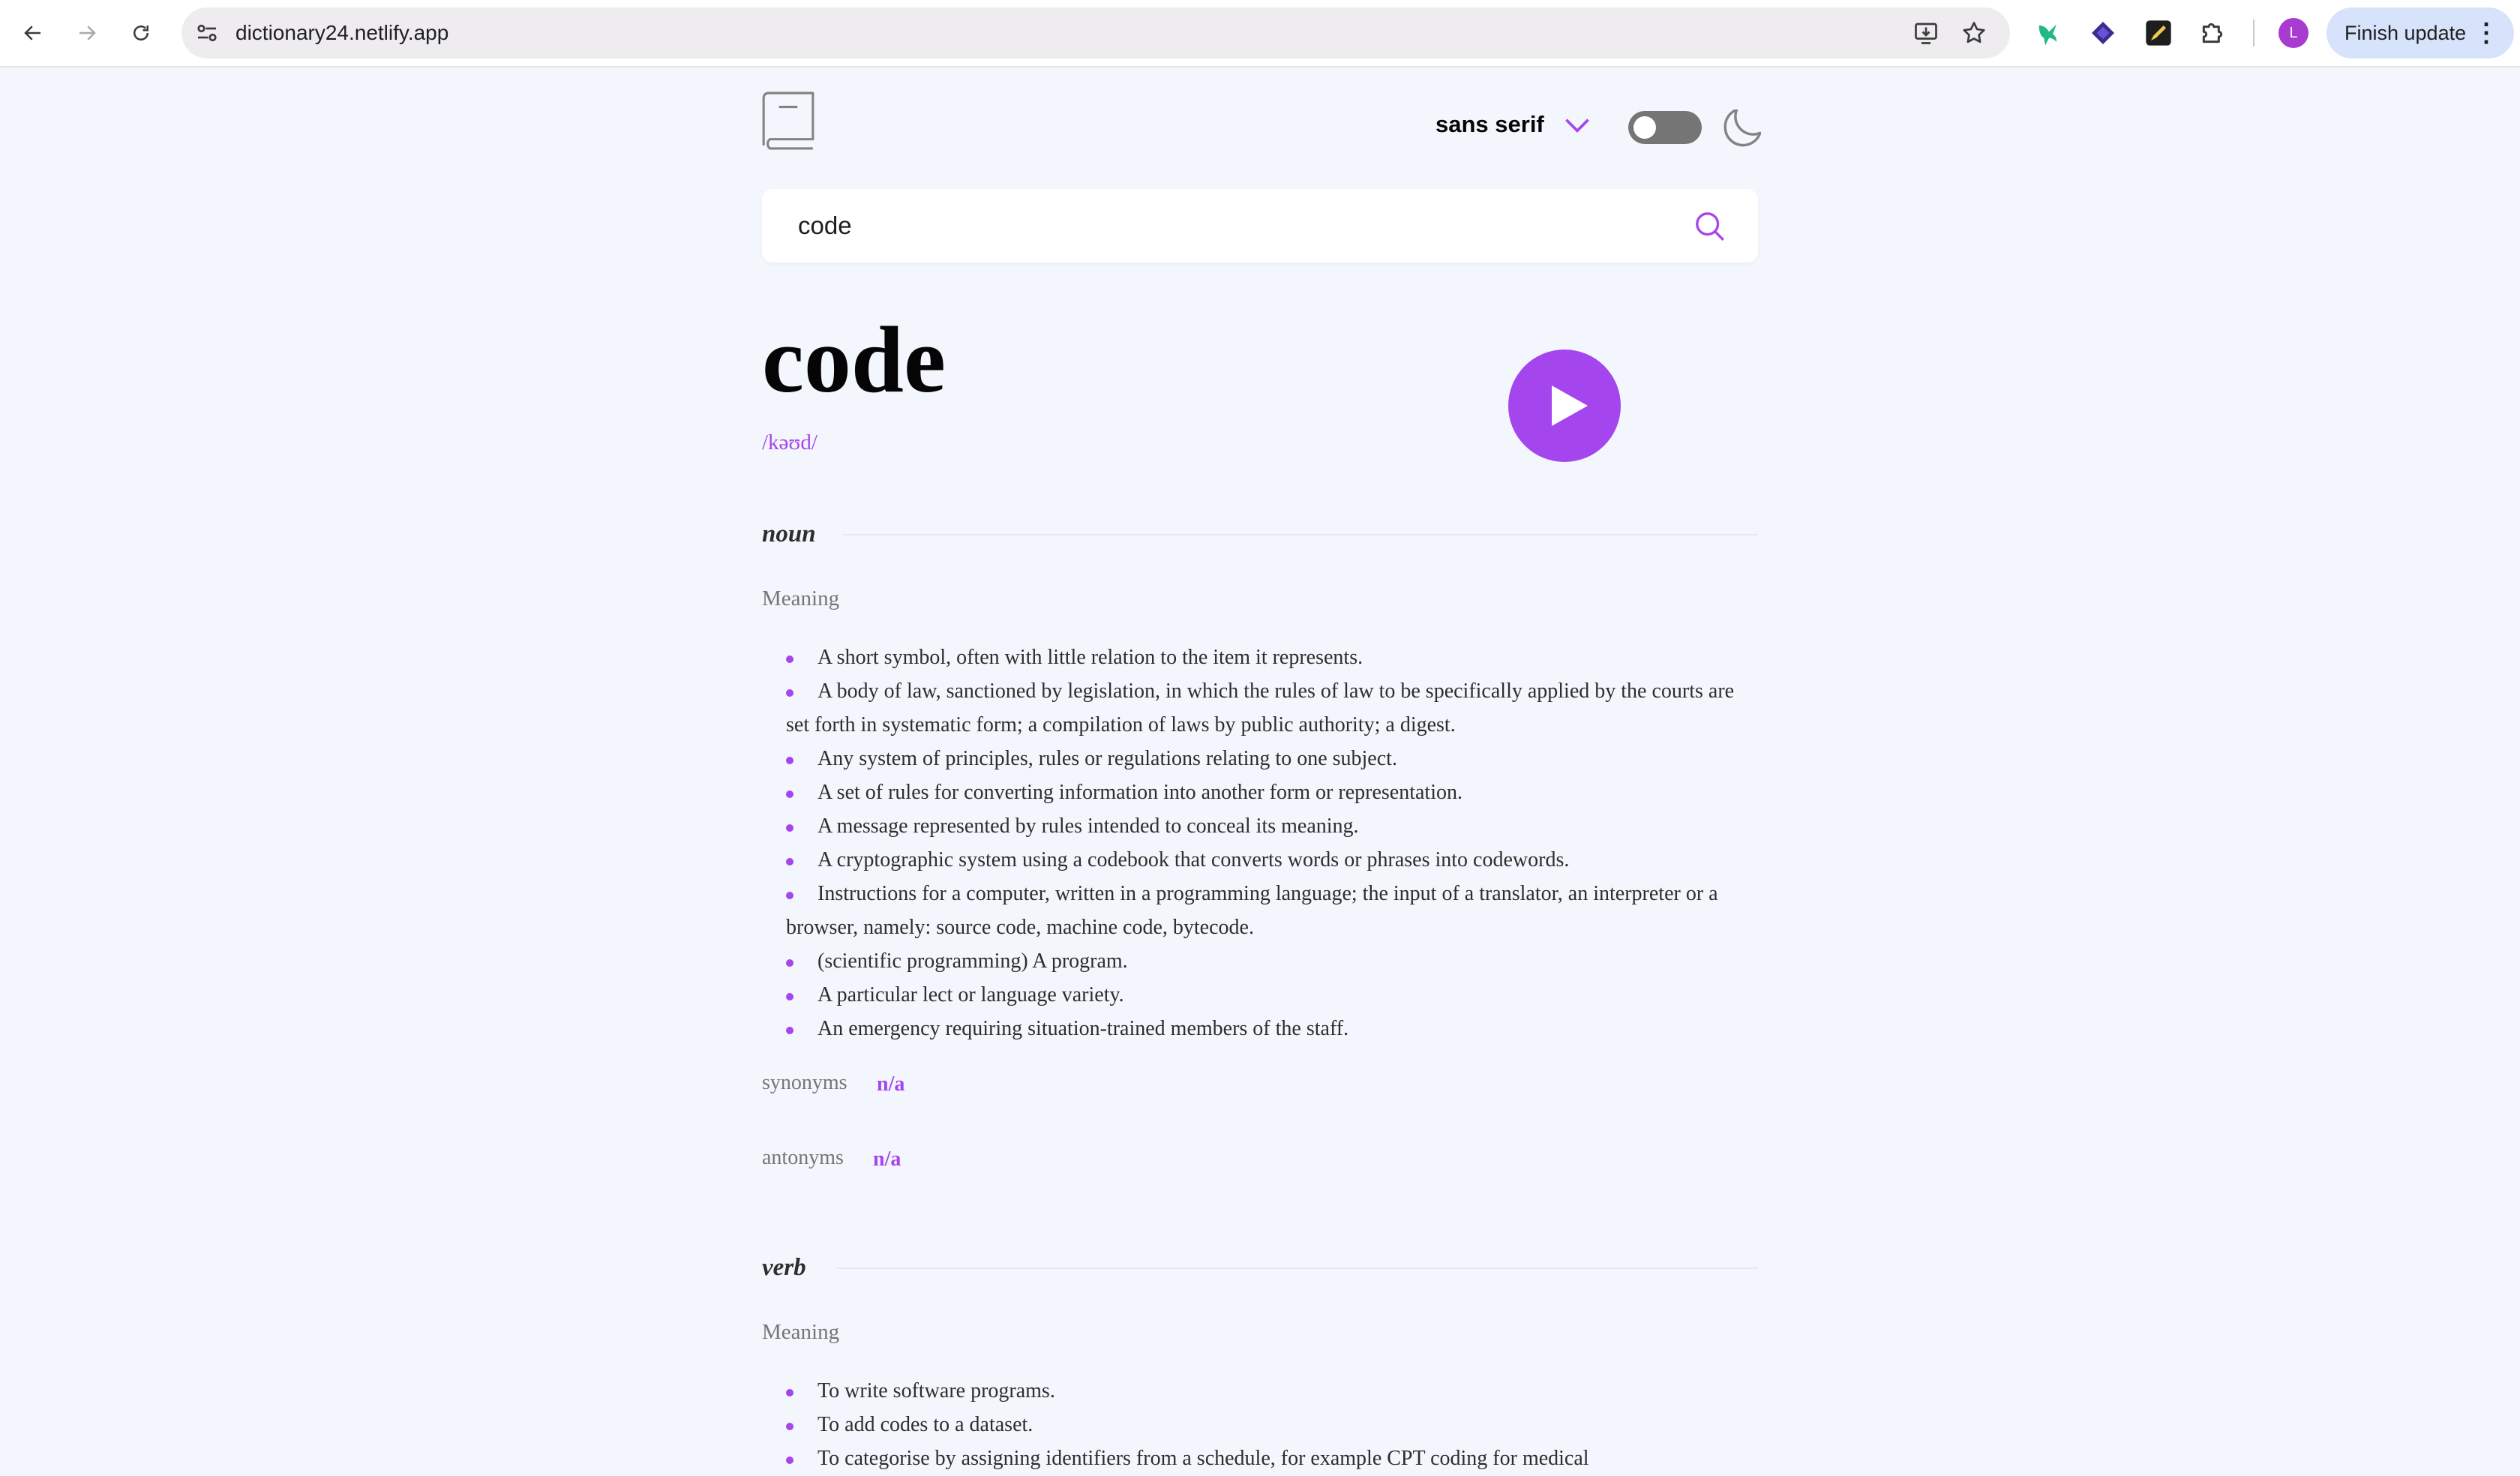  What do you see at coordinates (1926, 33) in the screenshot?
I see `install-app-icon` at bounding box center [1926, 33].